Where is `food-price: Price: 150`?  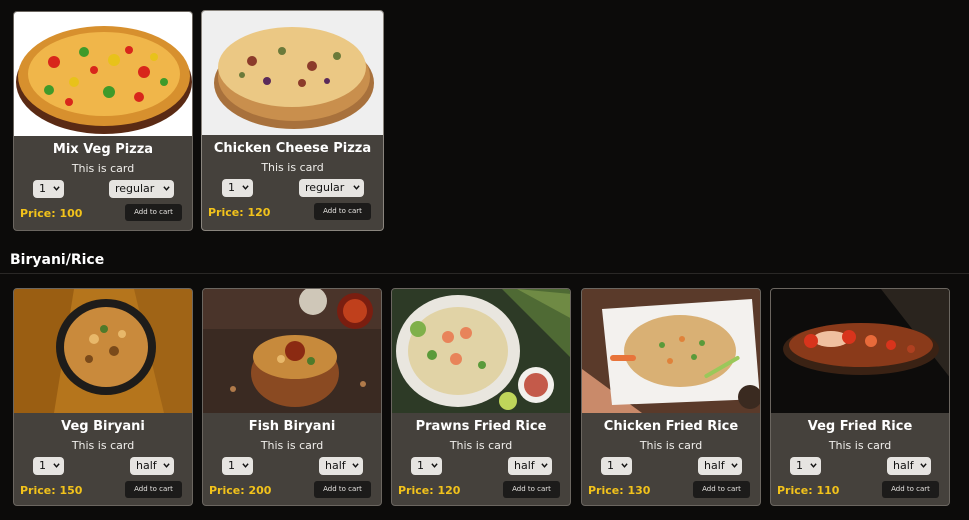
food-price: Price: 150 is located at coordinates (51, 490).